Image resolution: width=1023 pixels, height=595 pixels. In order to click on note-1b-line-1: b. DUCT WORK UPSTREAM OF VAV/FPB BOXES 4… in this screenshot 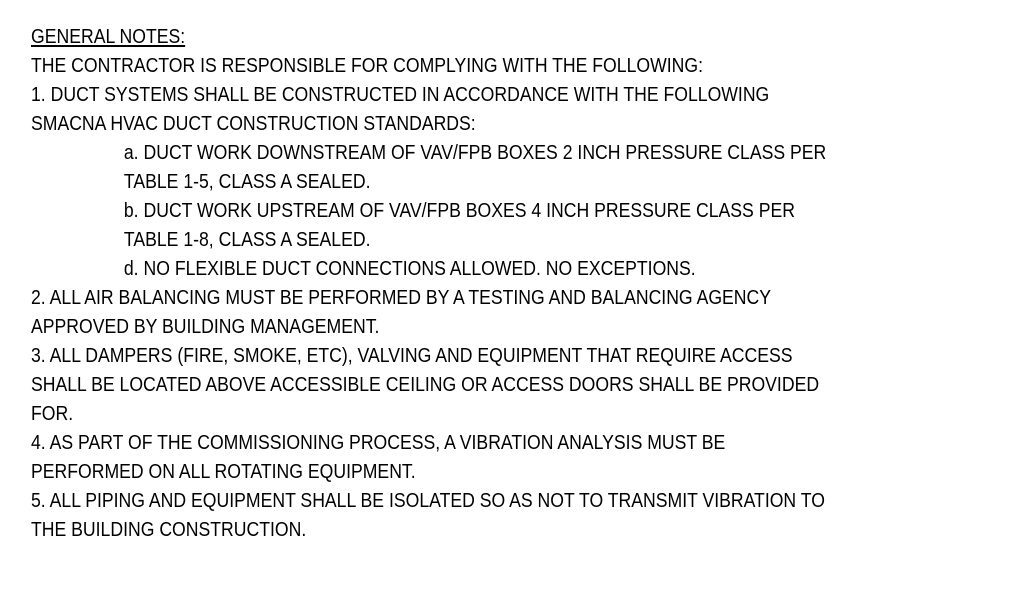, I will do `click(459, 210)`.